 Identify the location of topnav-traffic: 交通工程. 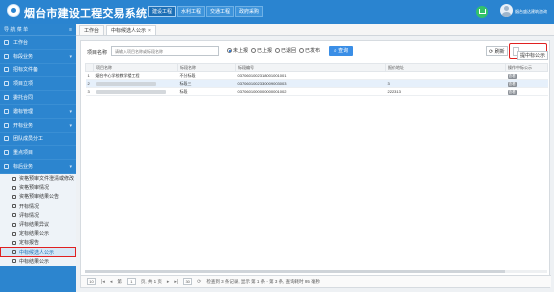
(220, 11).